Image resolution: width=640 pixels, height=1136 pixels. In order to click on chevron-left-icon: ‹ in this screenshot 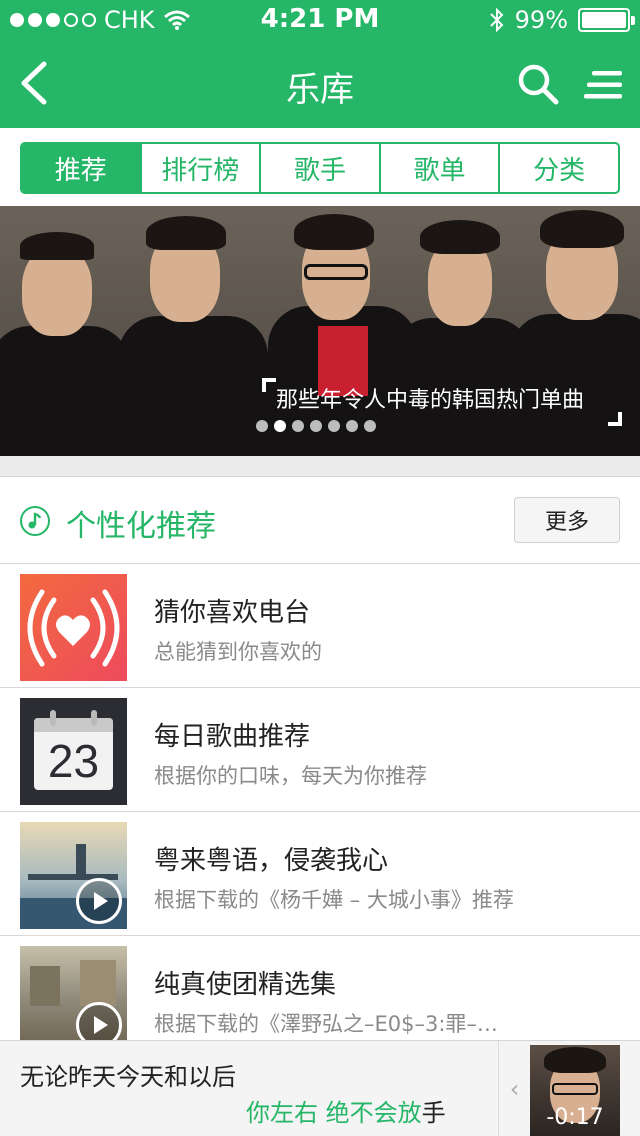, I will do `click(514, 1088)`.